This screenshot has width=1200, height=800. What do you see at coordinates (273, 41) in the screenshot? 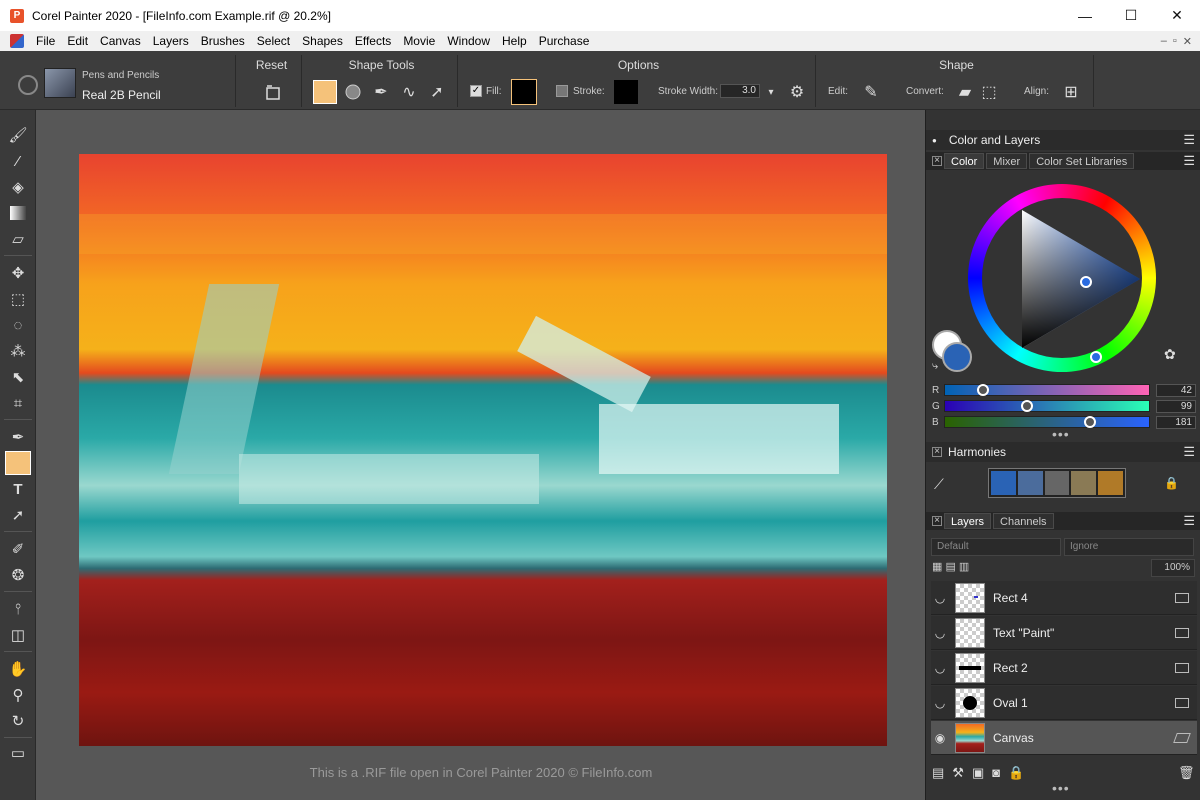
I see `menu-select: Select` at bounding box center [273, 41].